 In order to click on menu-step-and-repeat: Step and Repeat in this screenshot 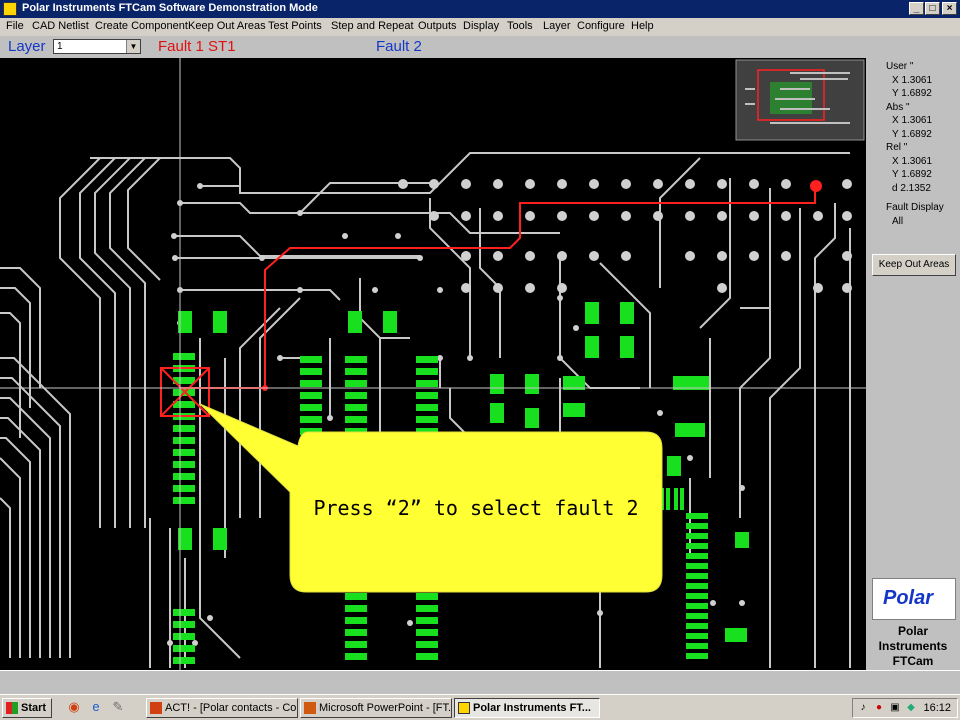, I will do `click(372, 26)`.